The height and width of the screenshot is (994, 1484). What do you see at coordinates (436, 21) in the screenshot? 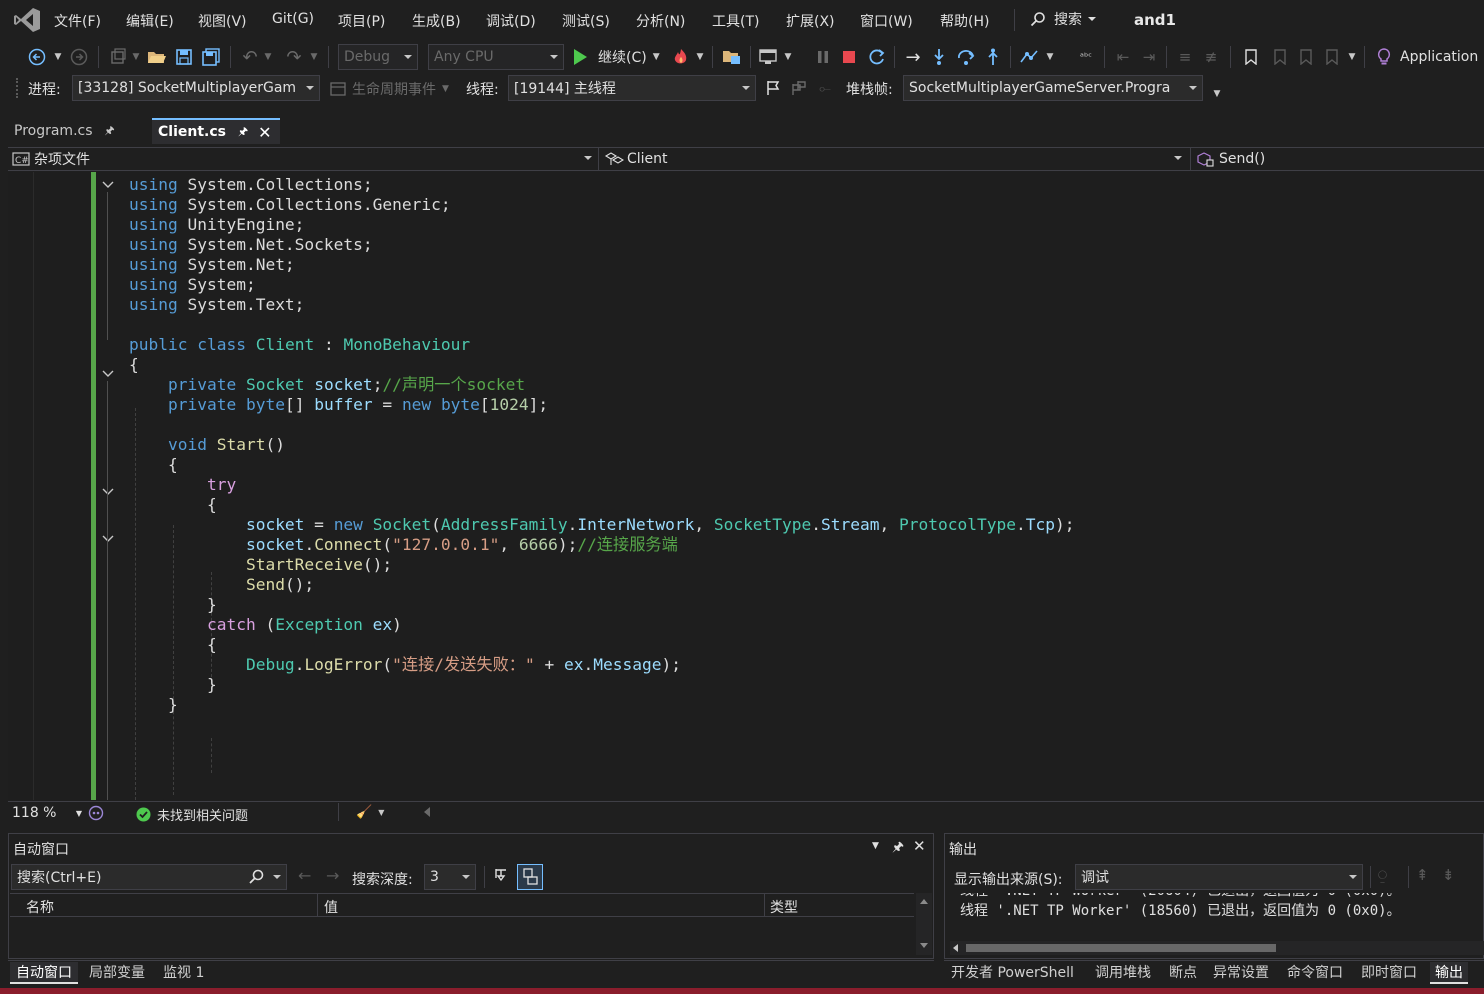
I see `menu-build: 生成(B)` at bounding box center [436, 21].